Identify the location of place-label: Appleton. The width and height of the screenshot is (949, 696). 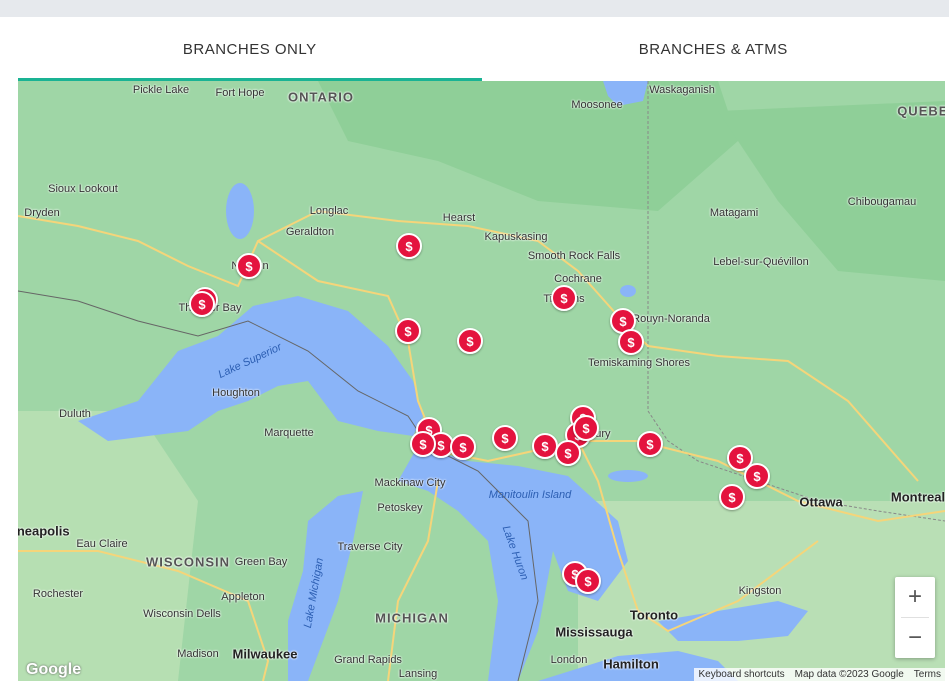
(243, 597).